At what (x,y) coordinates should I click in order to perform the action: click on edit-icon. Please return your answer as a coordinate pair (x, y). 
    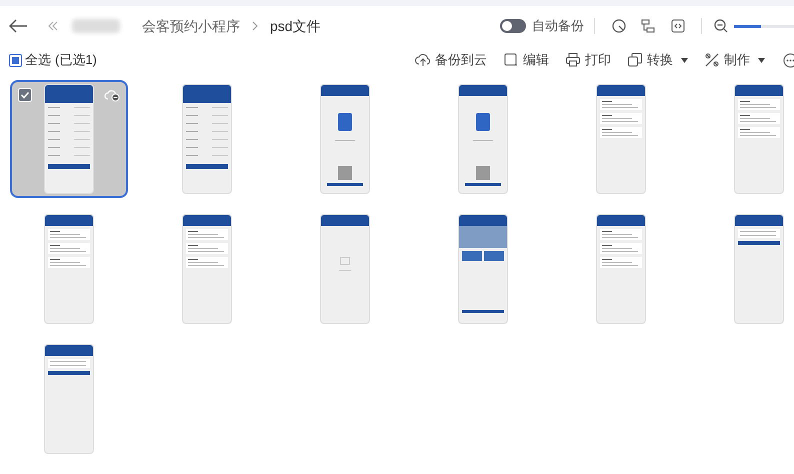
    Looking at the image, I should click on (511, 60).